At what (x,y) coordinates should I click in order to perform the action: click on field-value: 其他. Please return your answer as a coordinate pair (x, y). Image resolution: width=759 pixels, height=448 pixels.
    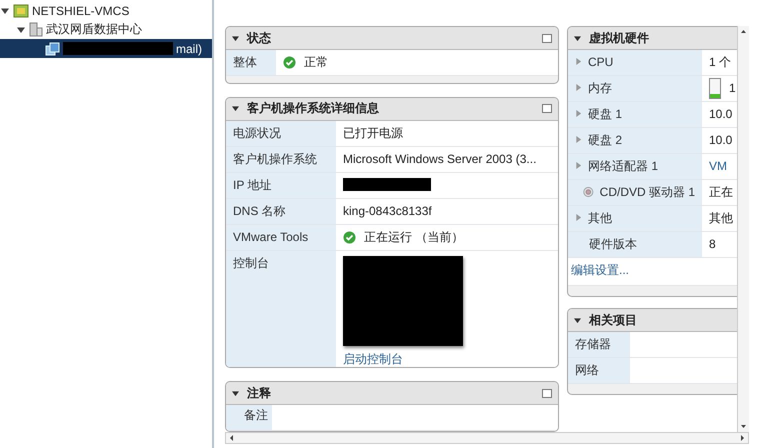
    Looking at the image, I should click on (721, 218).